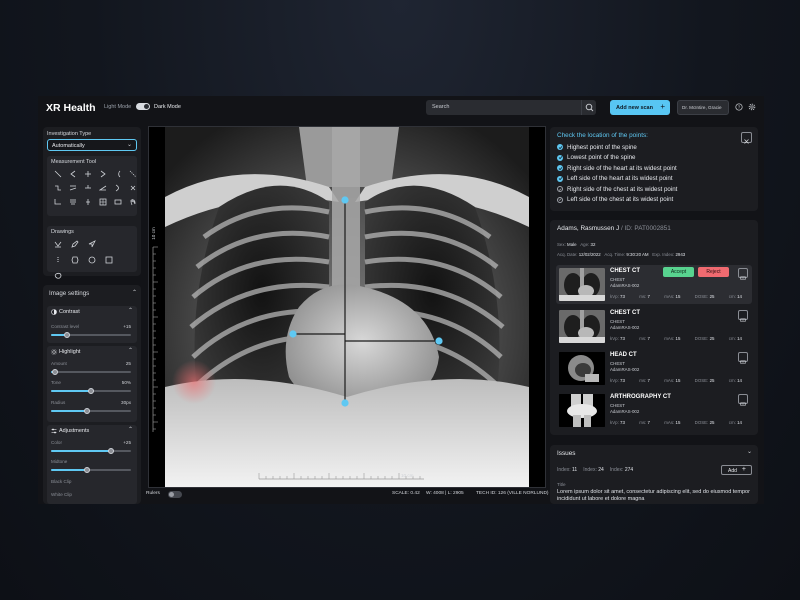 This screenshot has height=600, width=800. Describe the element at coordinates (441, 107) in the screenshot. I see `search-placeholder: Search` at that location.